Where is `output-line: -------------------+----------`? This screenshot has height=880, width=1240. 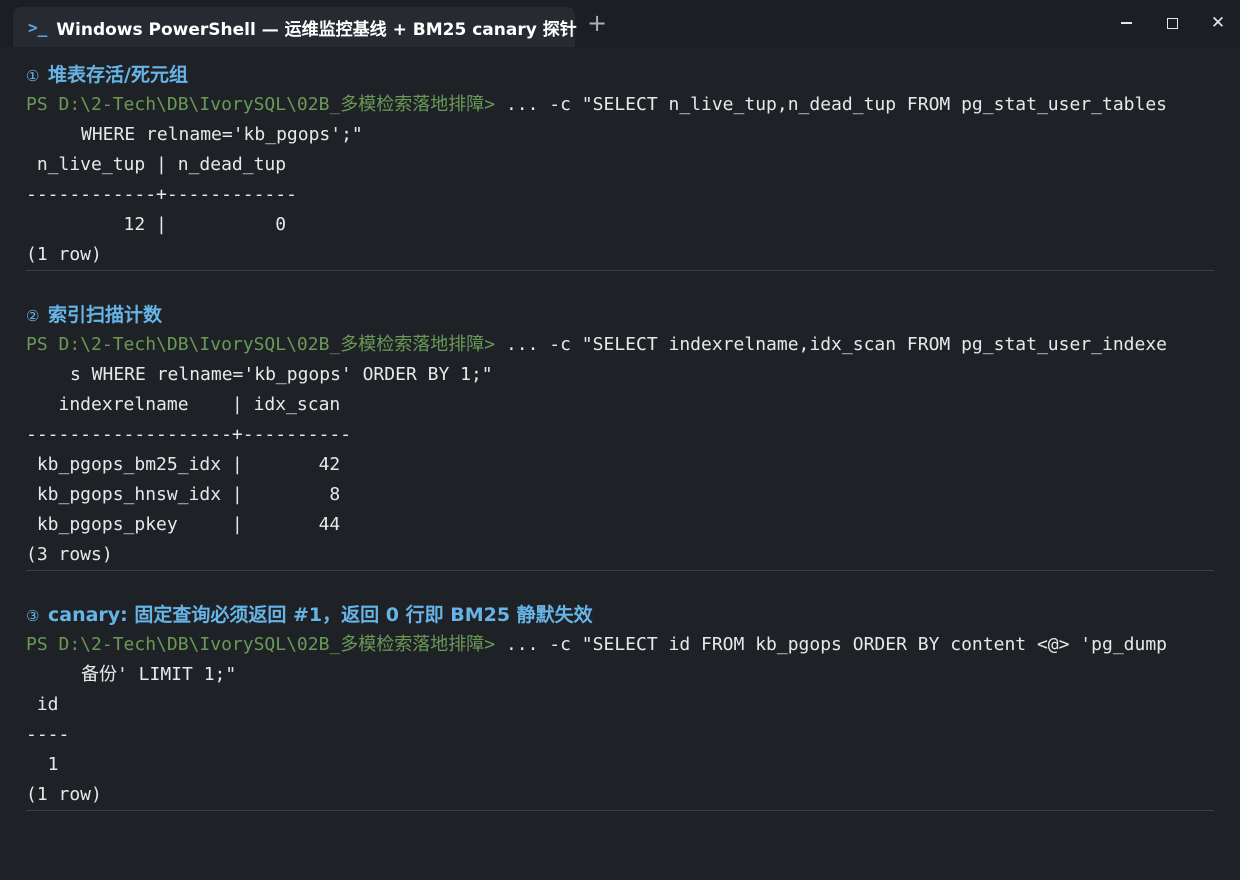
output-line: -------------------+---------- is located at coordinates (189, 434).